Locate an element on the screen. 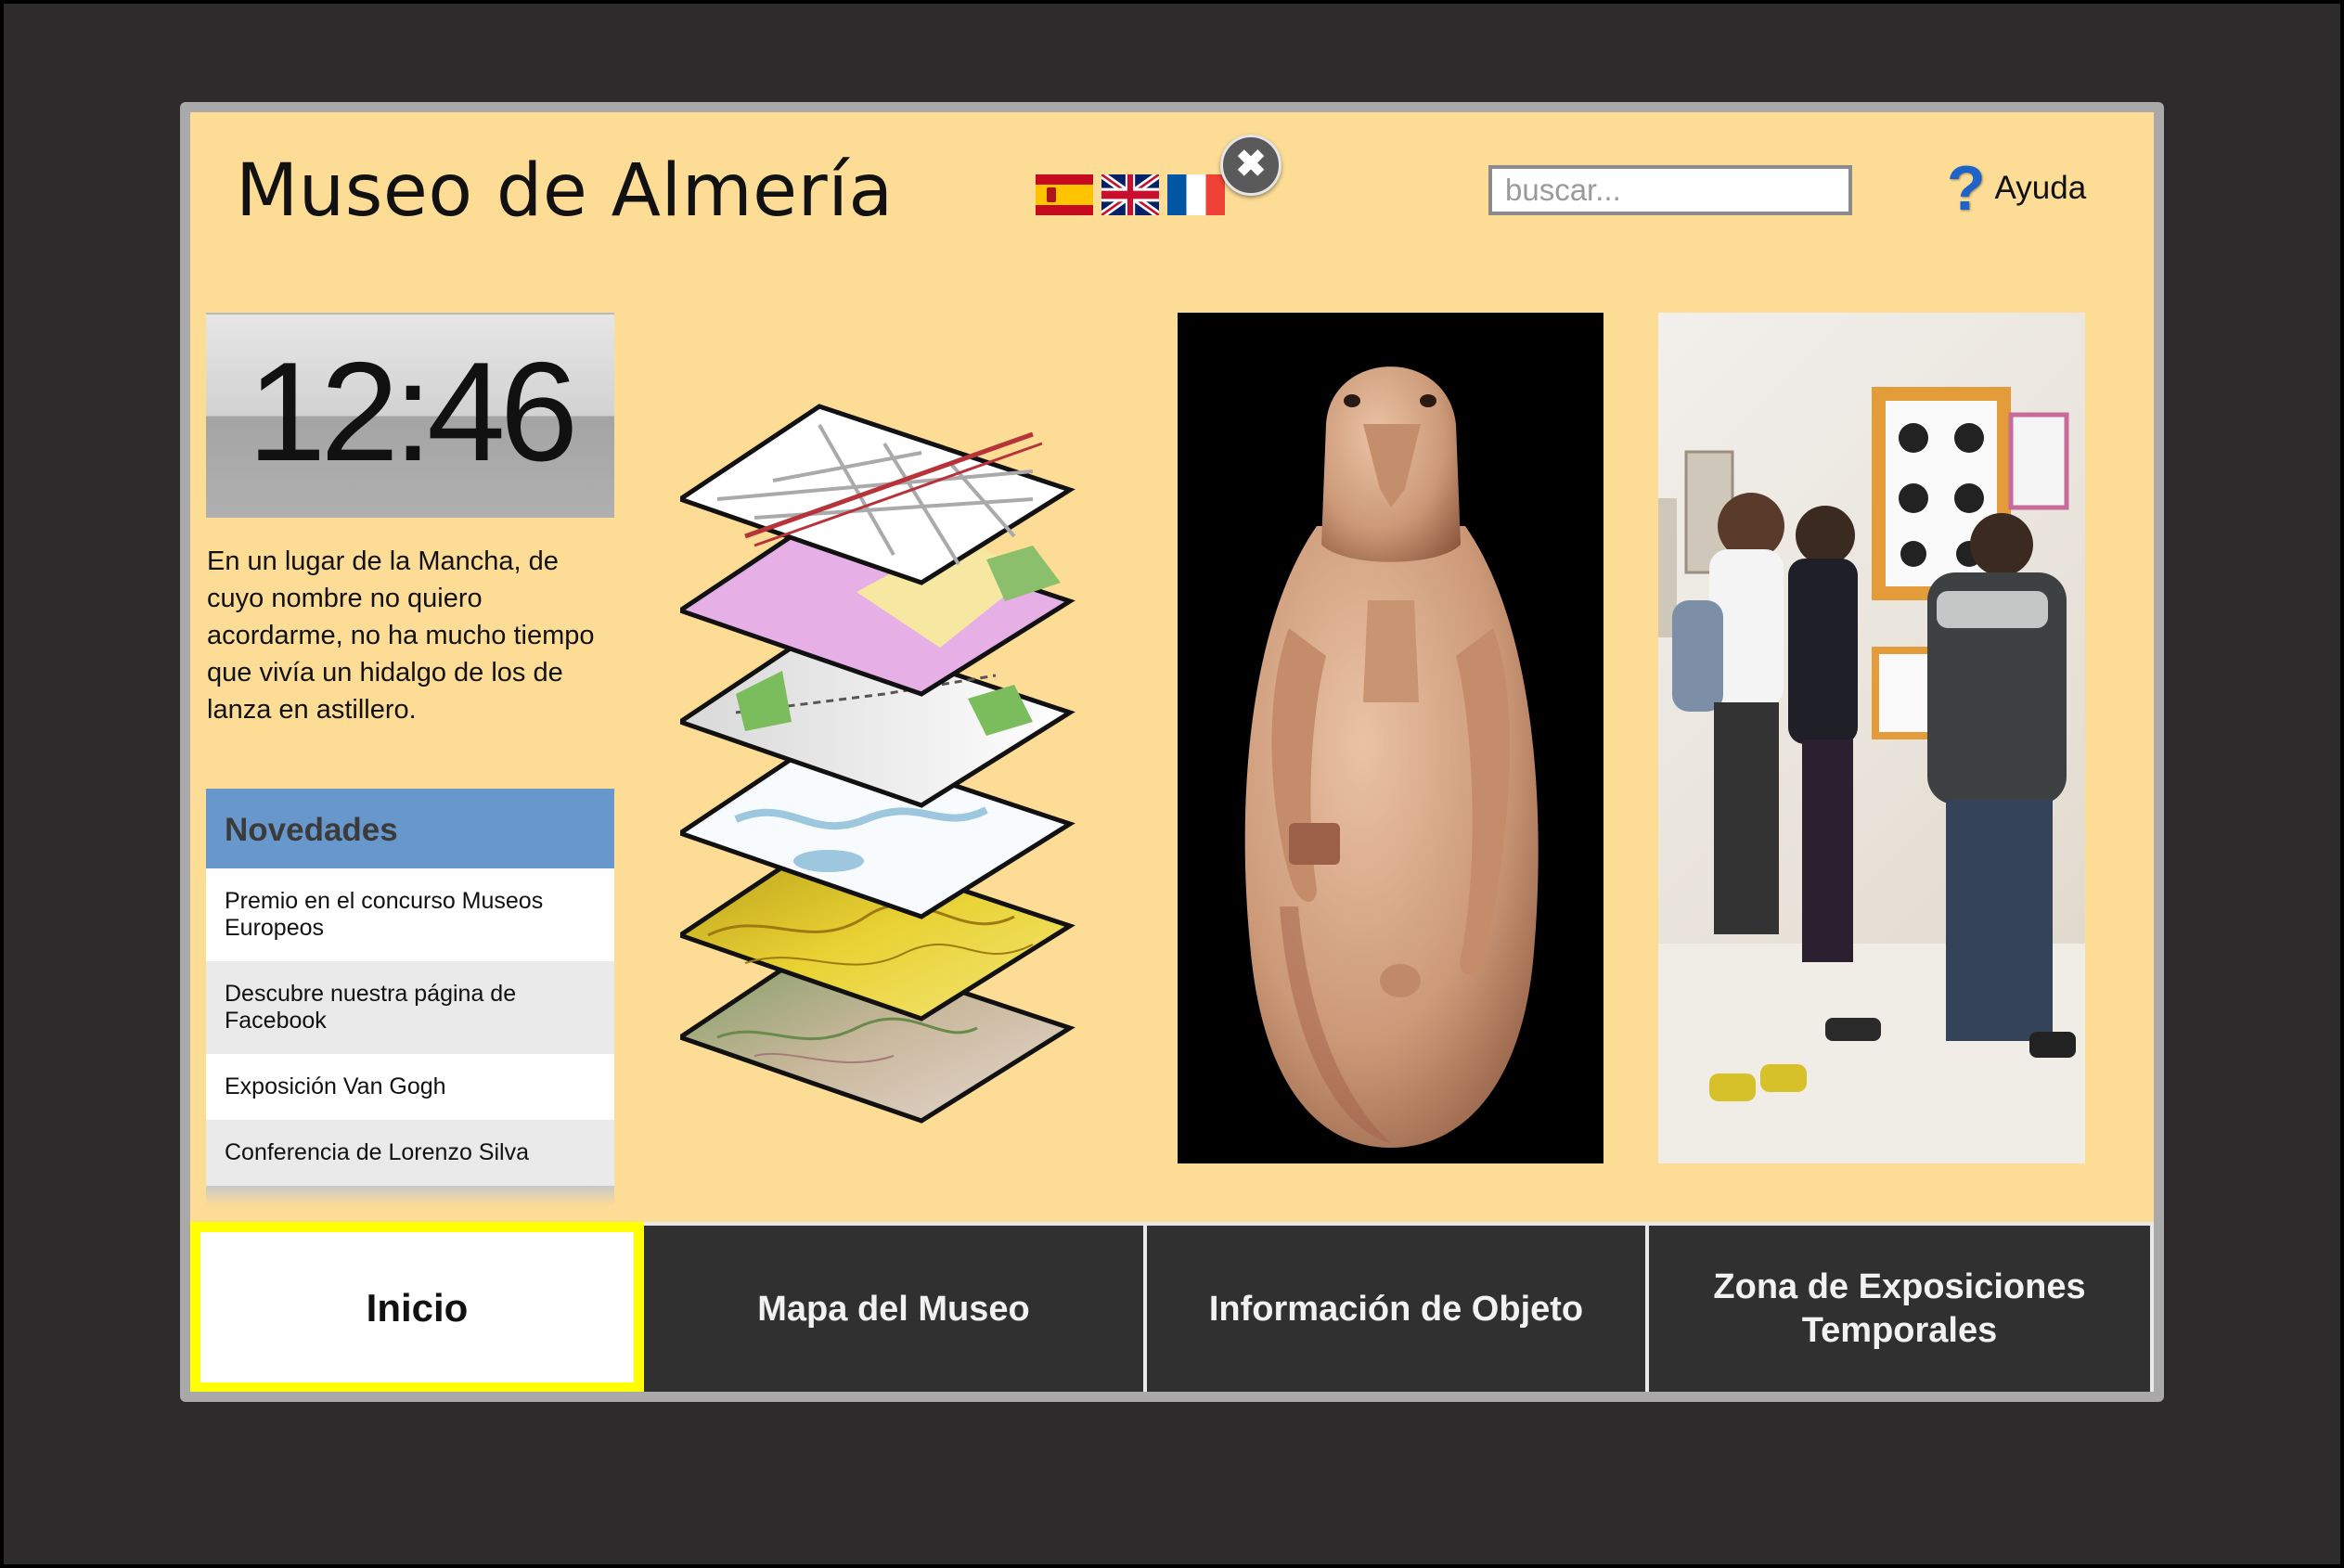  map-layers-image is located at coordinates (879, 722).